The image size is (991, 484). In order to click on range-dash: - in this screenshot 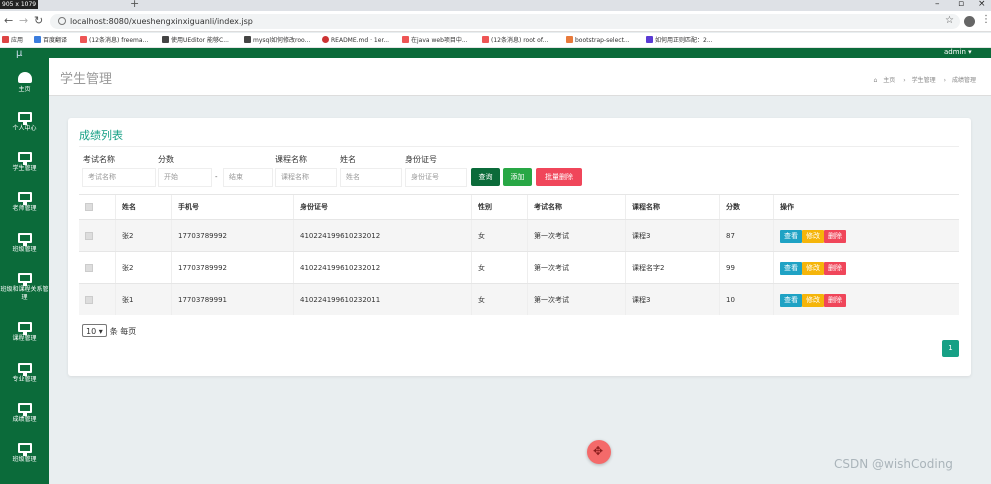, I will do `click(216, 177)`.